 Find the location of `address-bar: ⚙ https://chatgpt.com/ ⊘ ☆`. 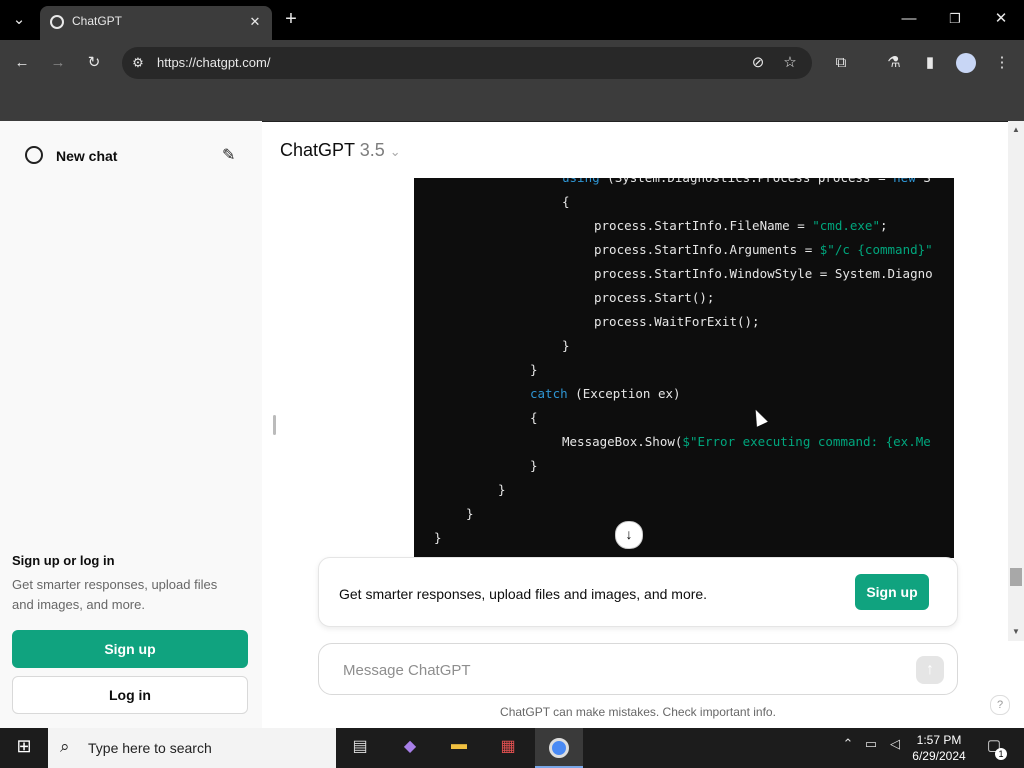

address-bar: ⚙ https://chatgpt.com/ ⊘ ☆ is located at coordinates (467, 63).